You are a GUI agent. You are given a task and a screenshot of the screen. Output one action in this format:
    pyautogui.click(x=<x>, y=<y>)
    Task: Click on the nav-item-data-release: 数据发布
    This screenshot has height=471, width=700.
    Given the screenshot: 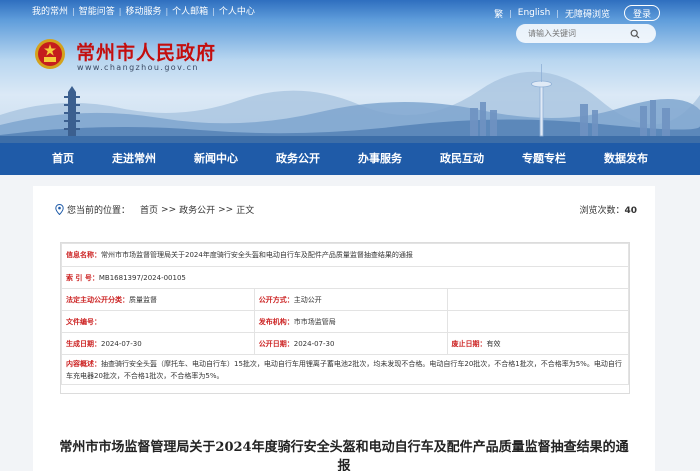 What is the action you would take?
    pyautogui.click(x=626, y=159)
    